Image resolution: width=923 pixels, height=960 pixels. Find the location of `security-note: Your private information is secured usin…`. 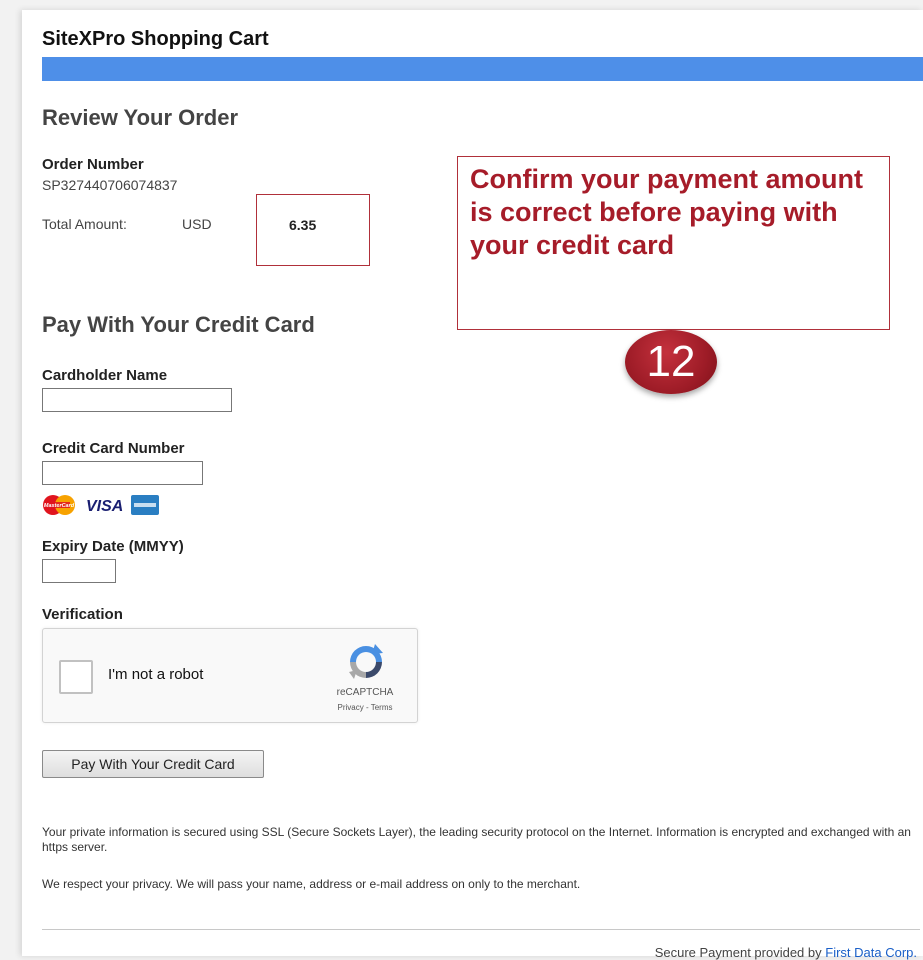

security-note: Your private information is secured usin… is located at coordinates (476, 839).